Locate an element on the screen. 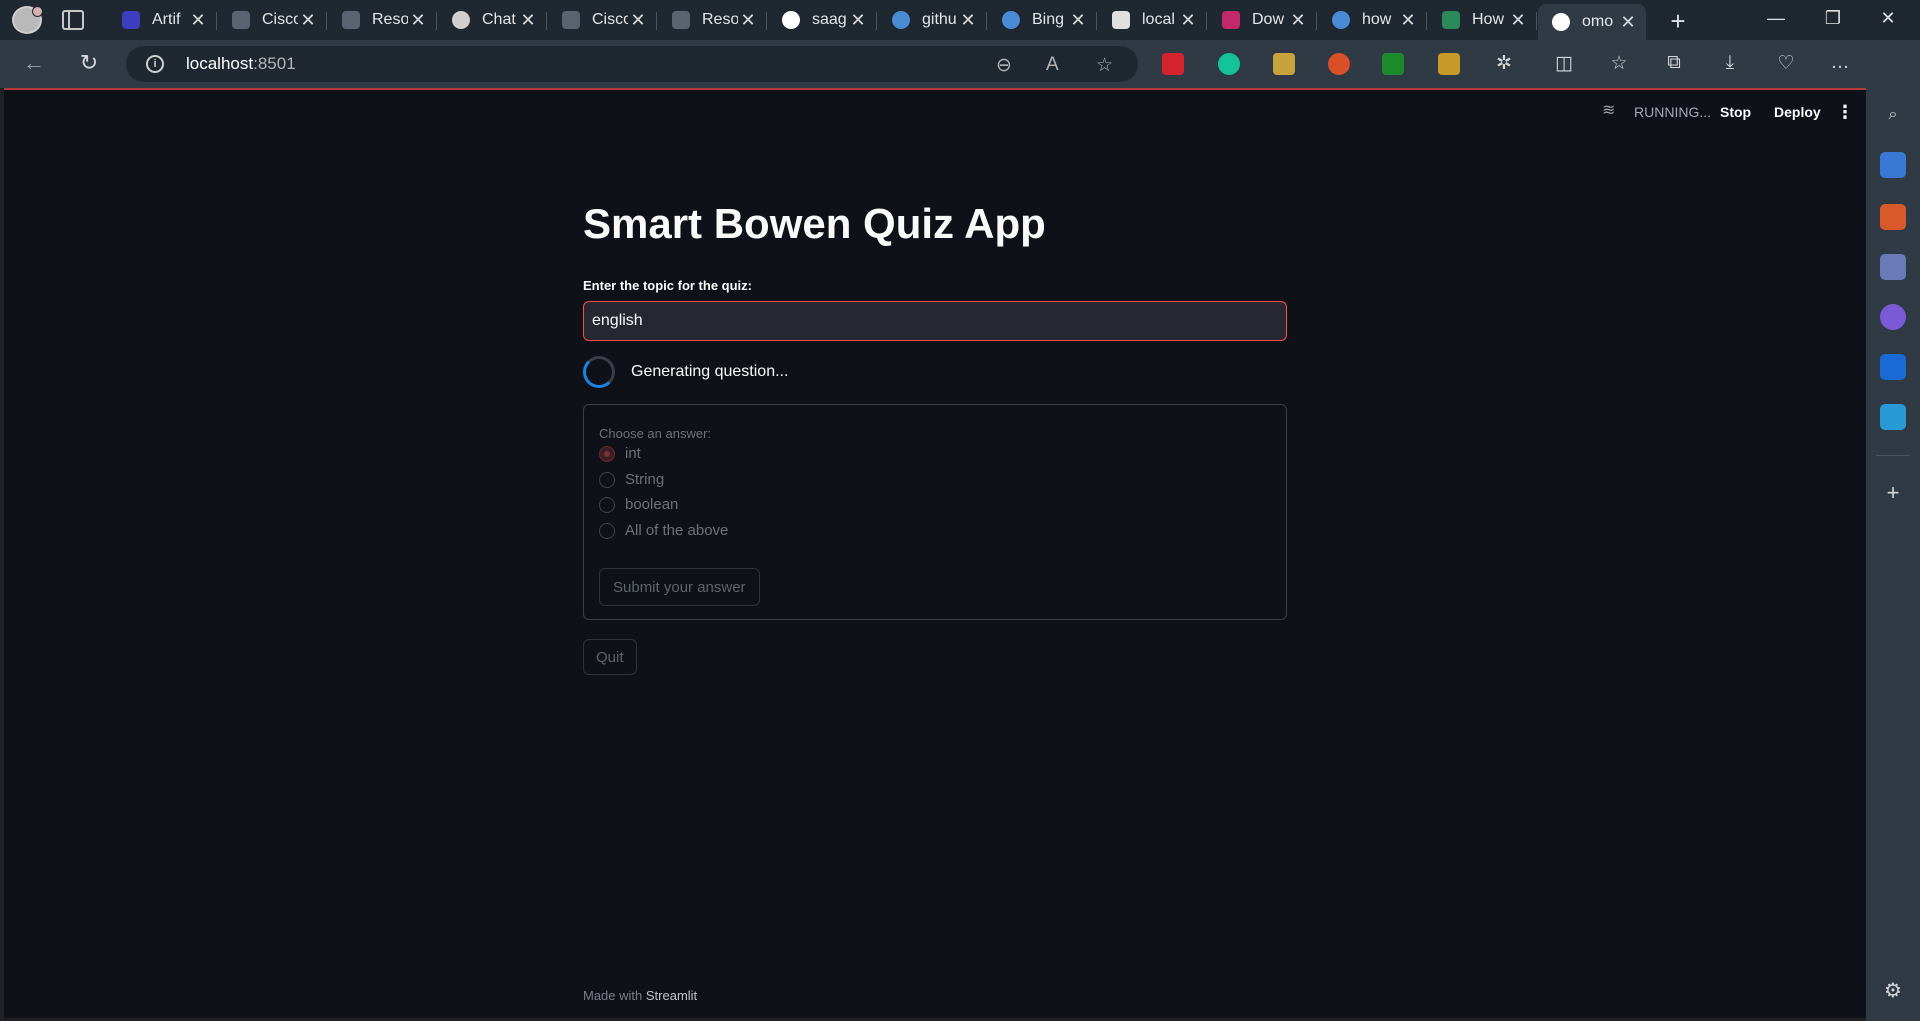 The width and height of the screenshot is (1920, 1021). address-url: localhost:8501 is located at coordinates (241, 64).